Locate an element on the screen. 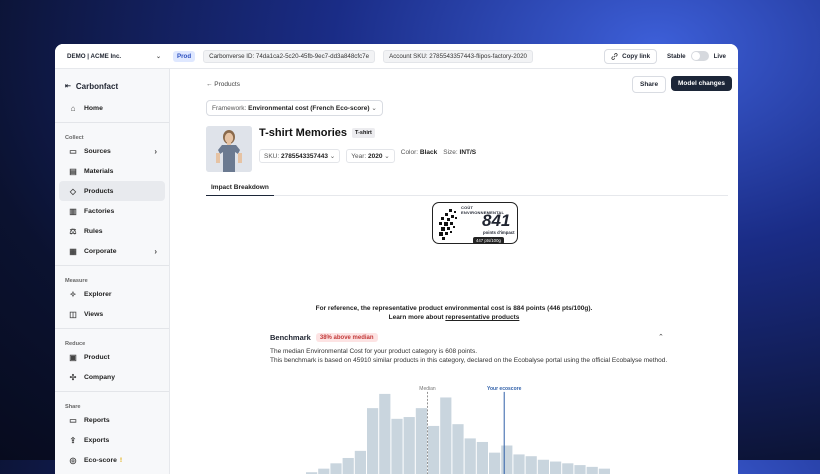  export-icon: ⇪ is located at coordinates (73, 440).